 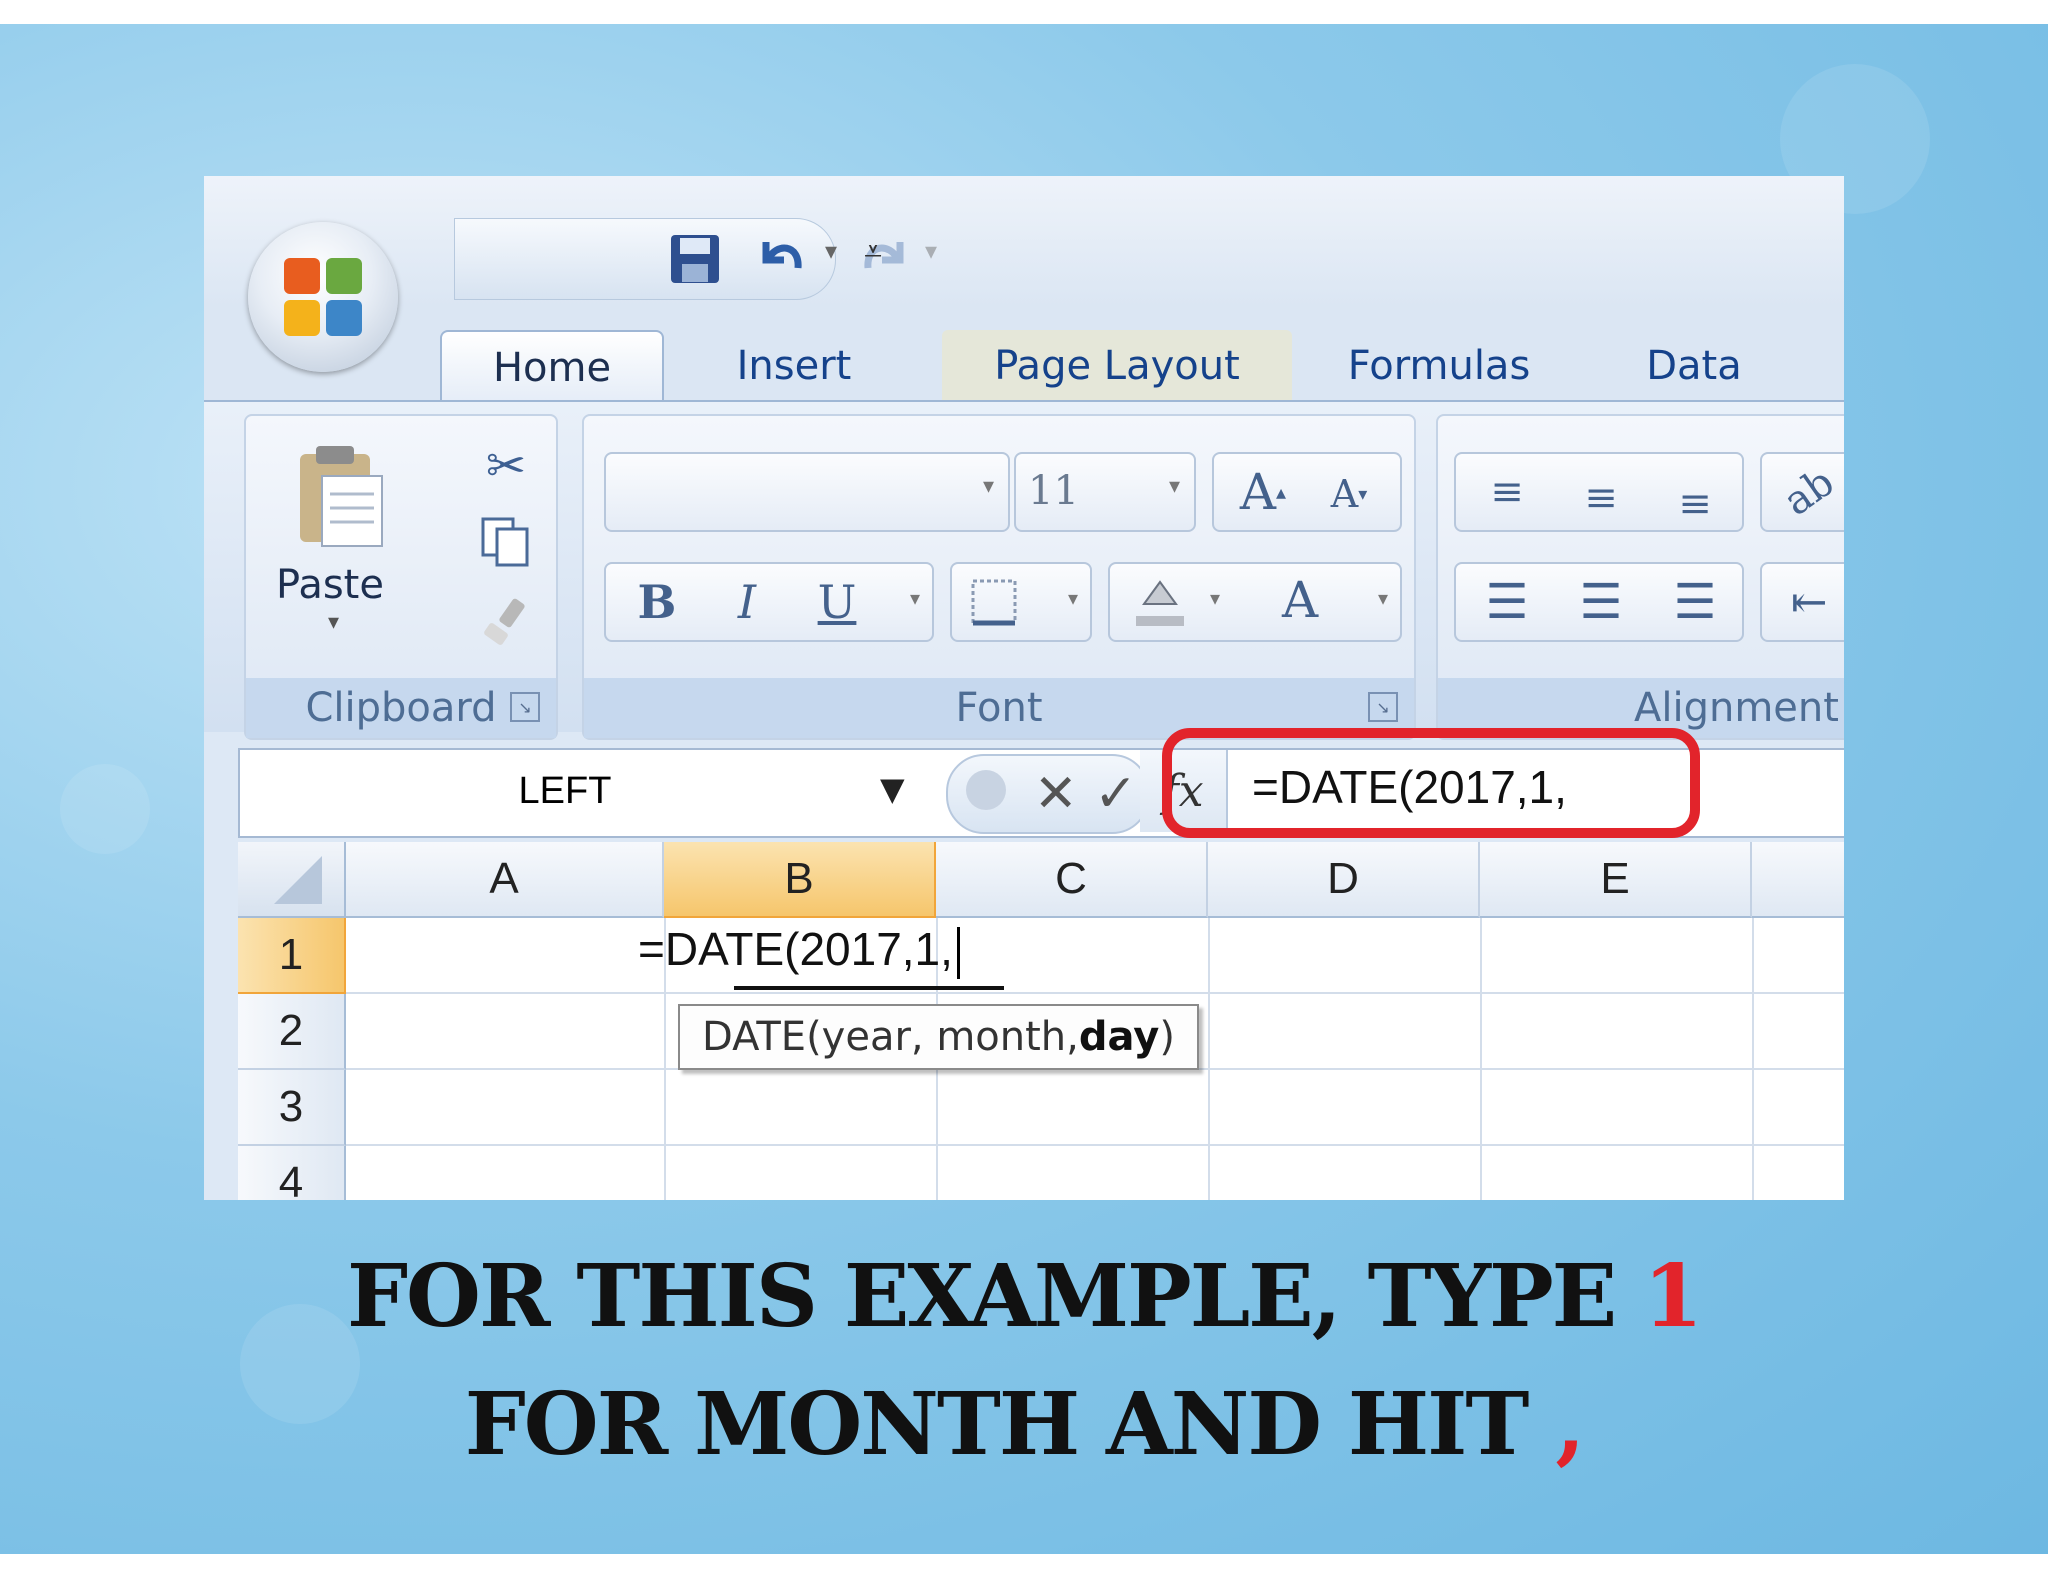 What do you see at coordinates (1507, 492) in the screenshot?
I see `top-align-icon: ≡` at bounding box center [1507, 492].